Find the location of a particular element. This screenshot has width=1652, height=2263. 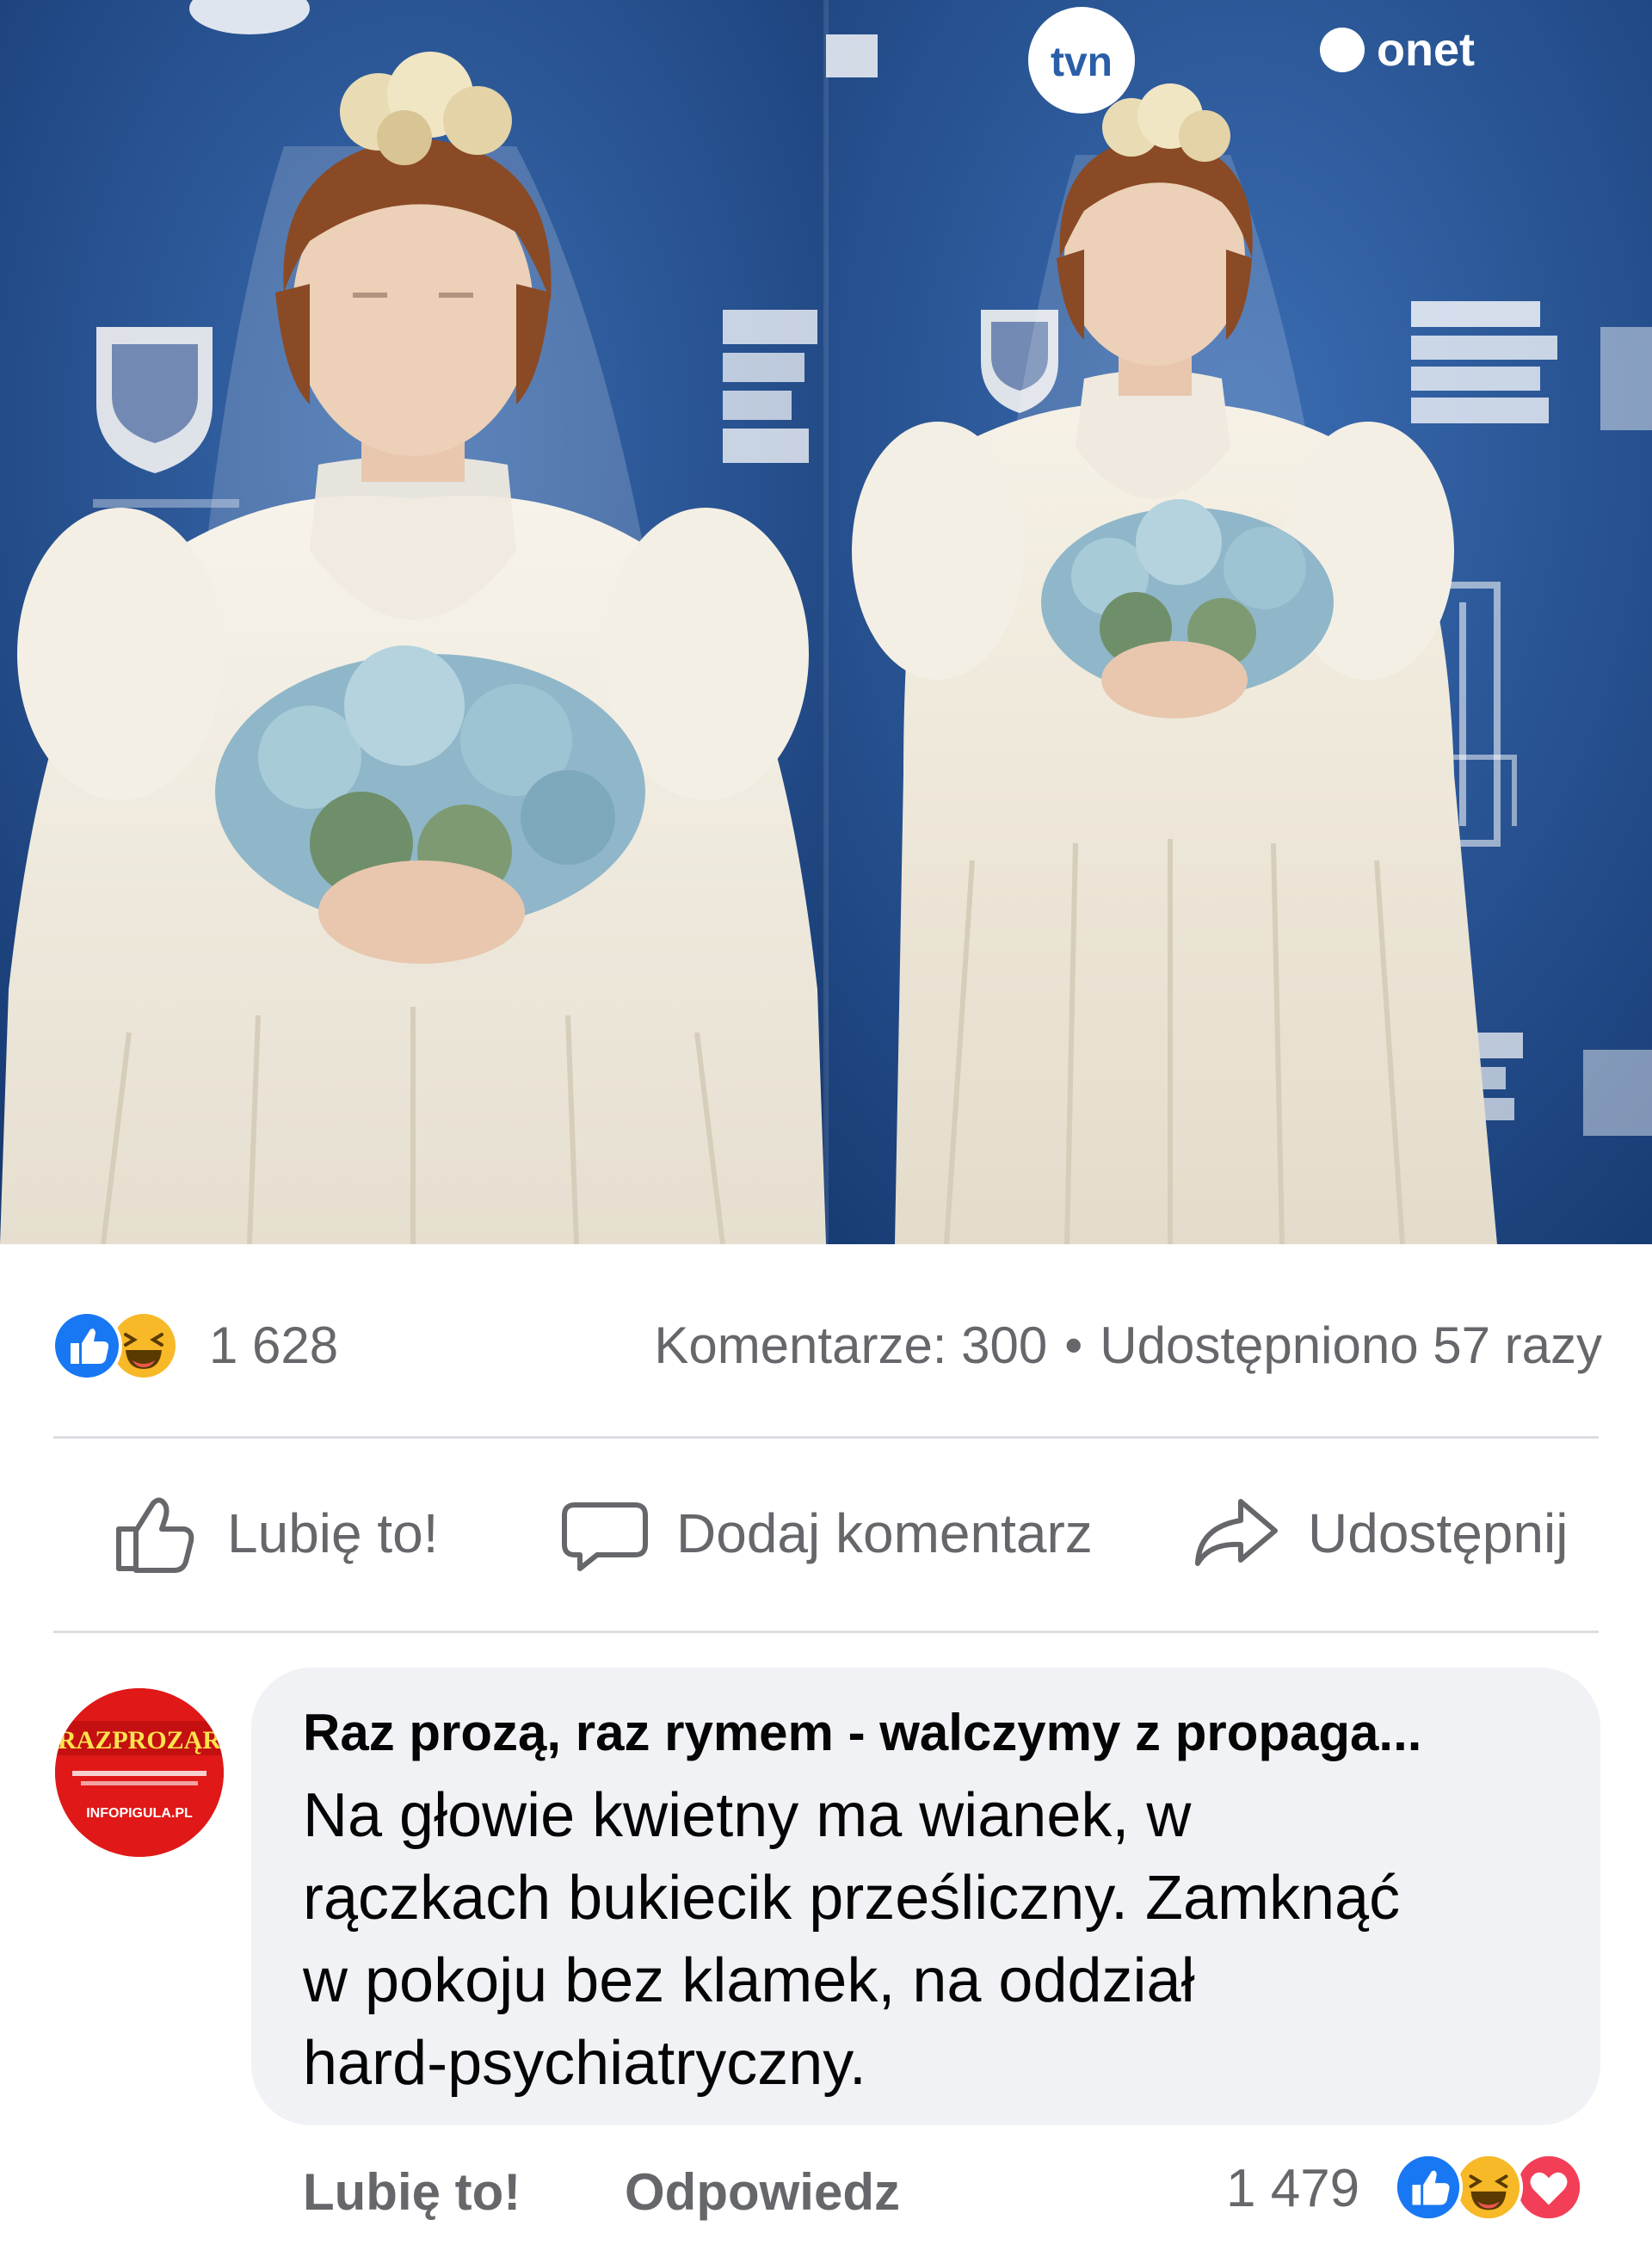

onet-logo: onet is located at coordinates (1426, 50).